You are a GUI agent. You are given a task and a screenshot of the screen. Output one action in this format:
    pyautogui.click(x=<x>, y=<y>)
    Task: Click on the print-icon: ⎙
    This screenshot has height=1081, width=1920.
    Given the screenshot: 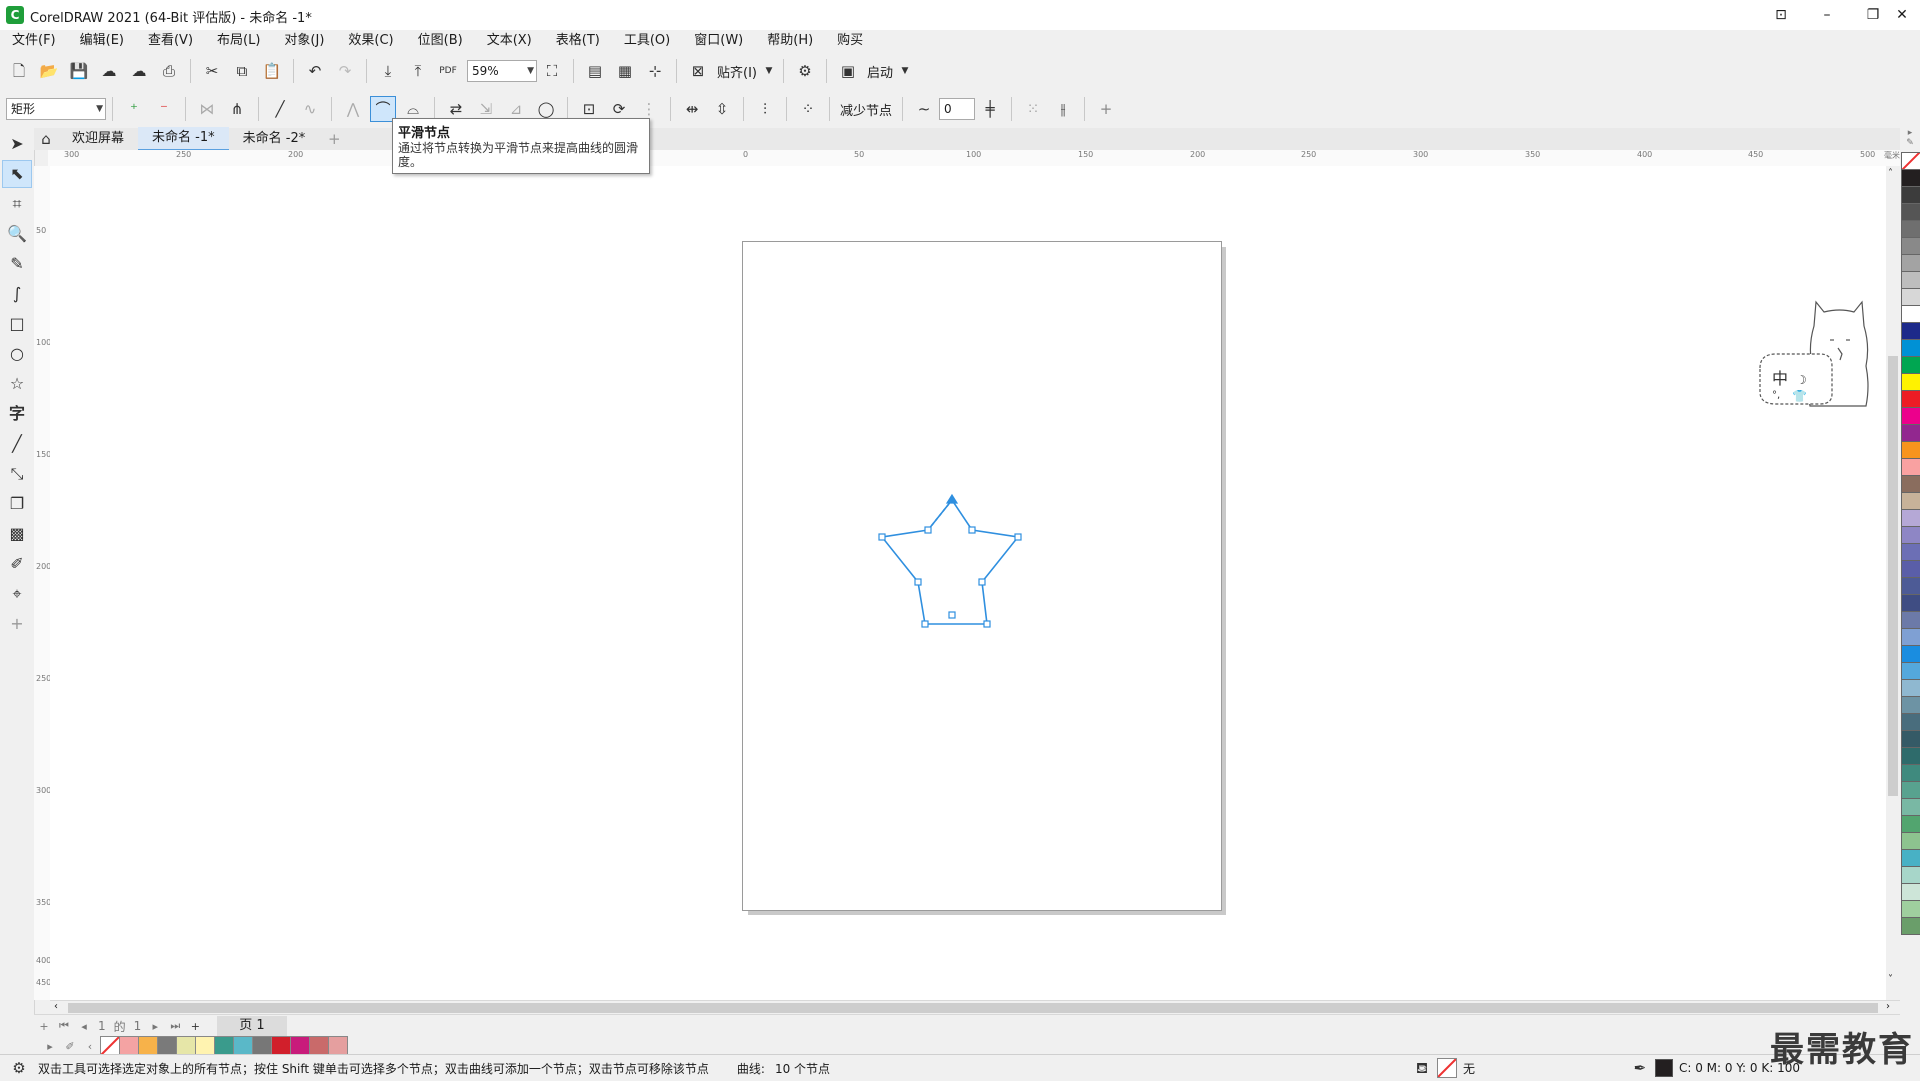 What is the action you would take?
    pyautogui.click(x=169, y=71)
    